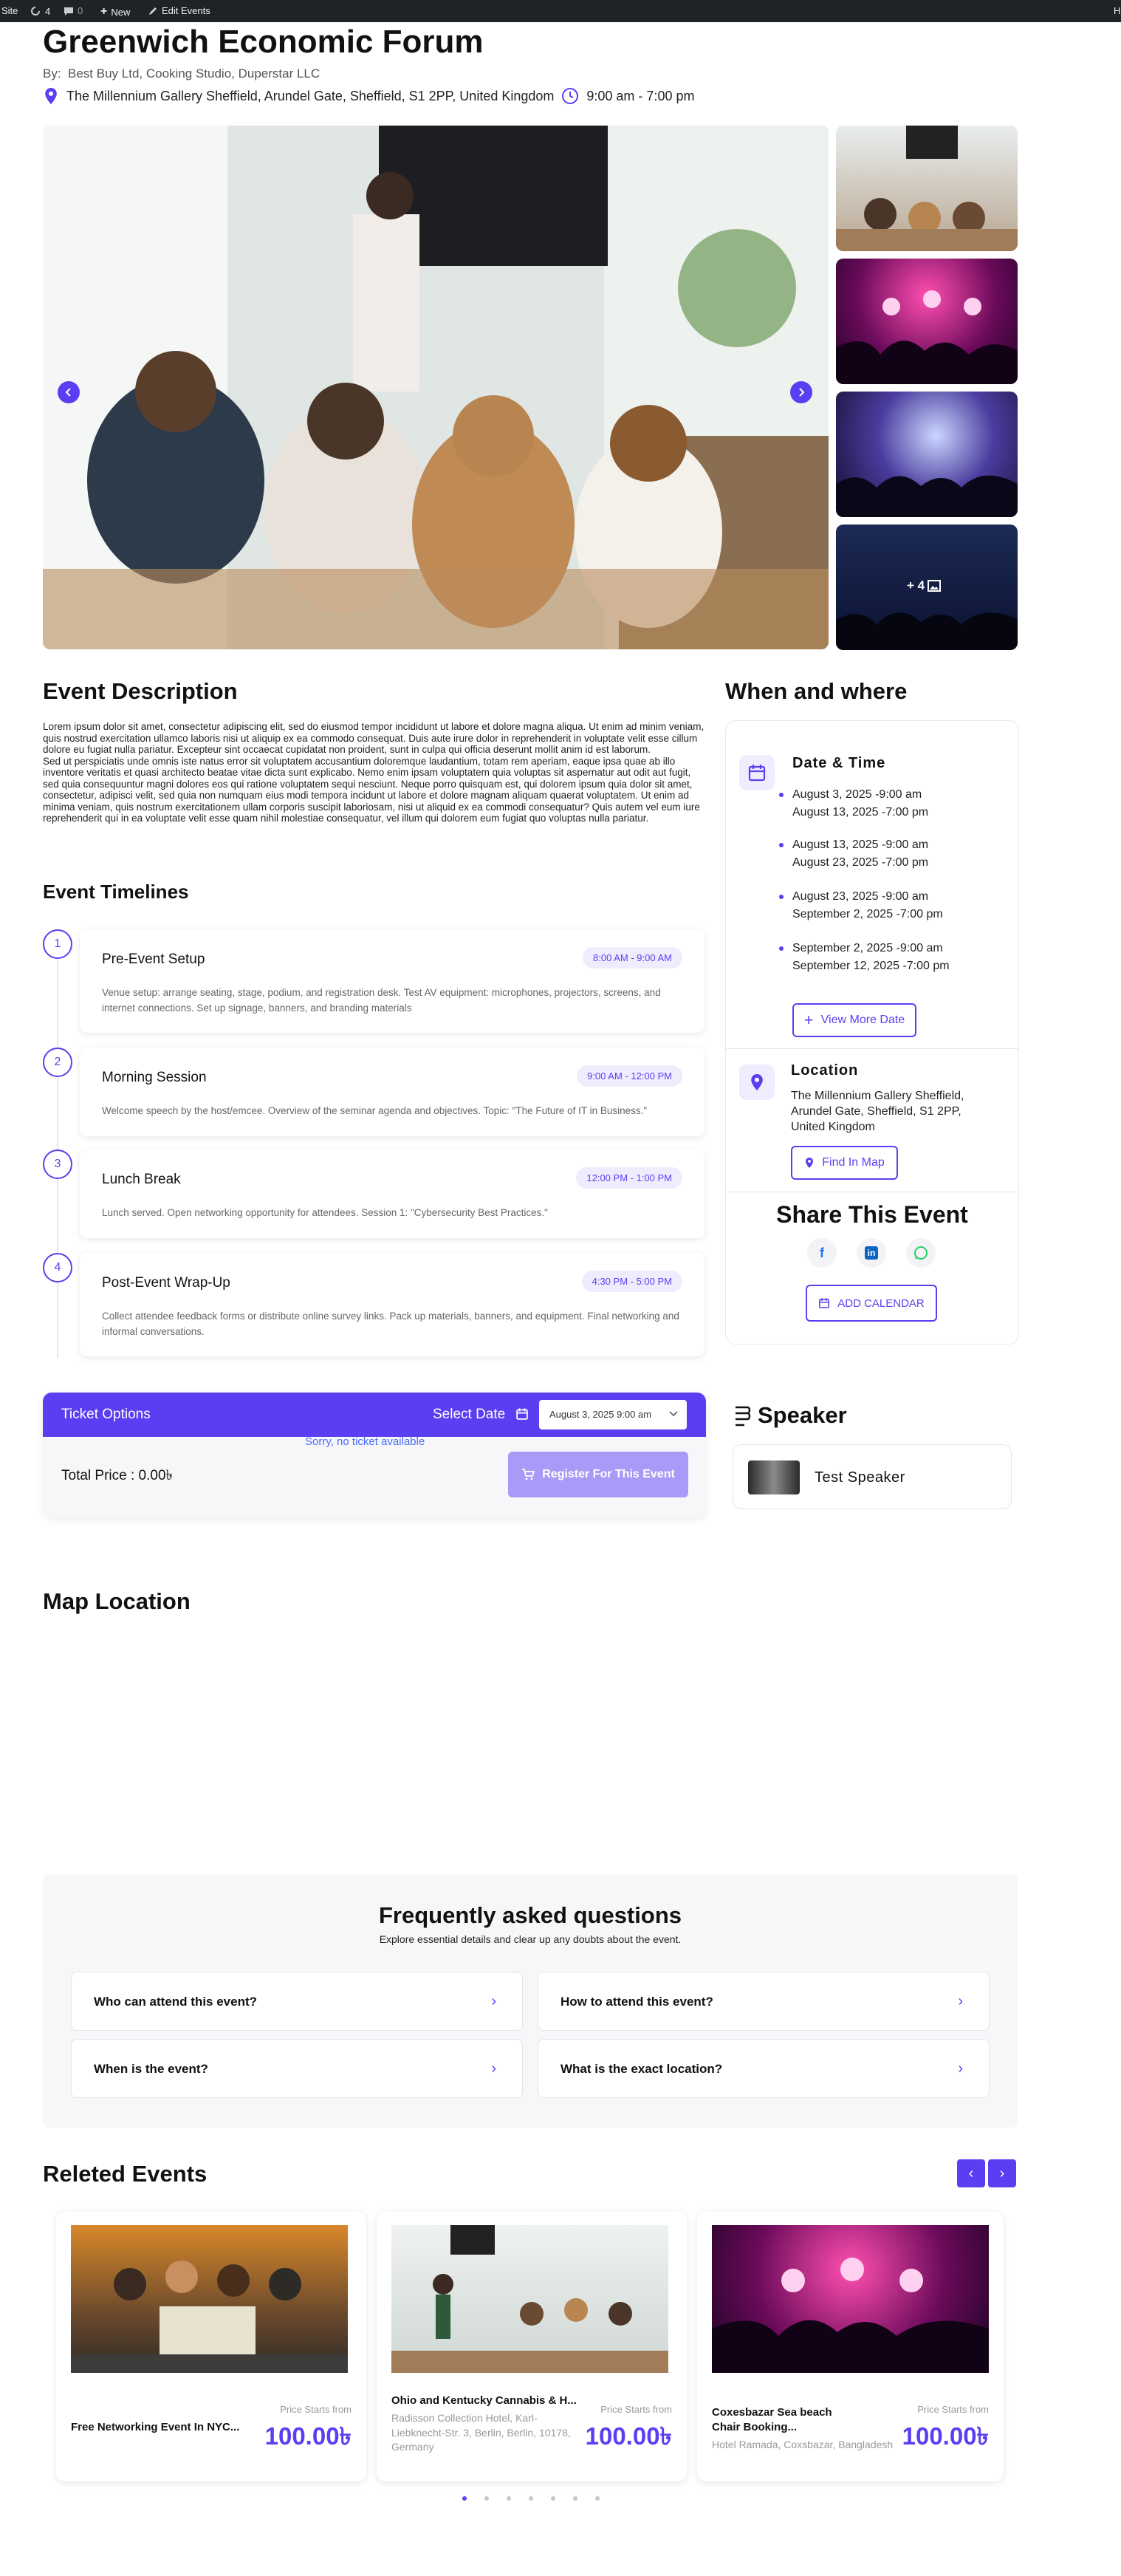 The image size is (1121, 2576). Describe the element at coordinates (58, 1267) in the screenshot. I see `timeline-number: 4` at that location.